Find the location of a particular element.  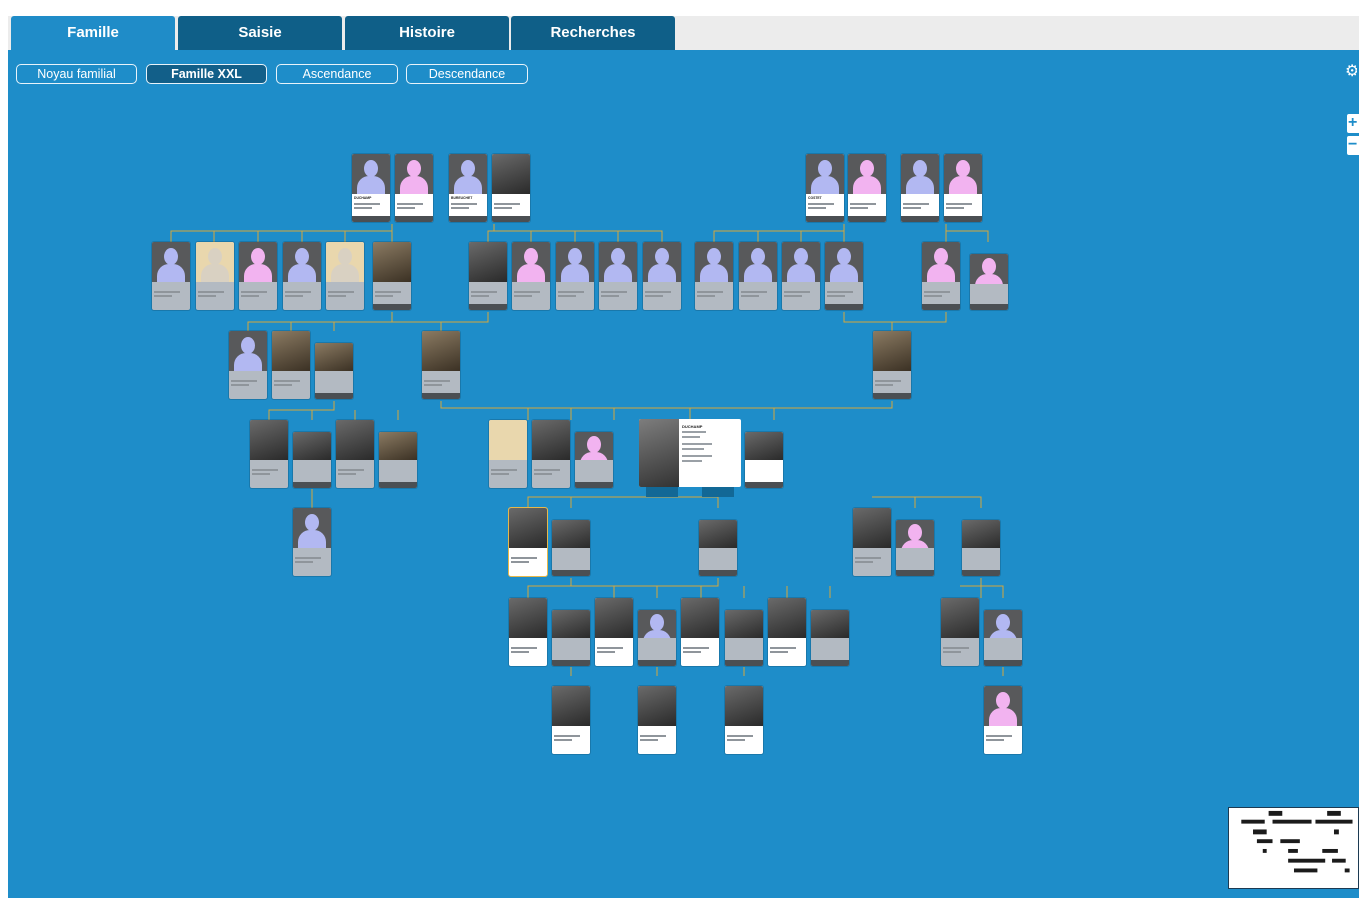

focus-person-card: DUCHAMP is located at coordinates (690, 453).